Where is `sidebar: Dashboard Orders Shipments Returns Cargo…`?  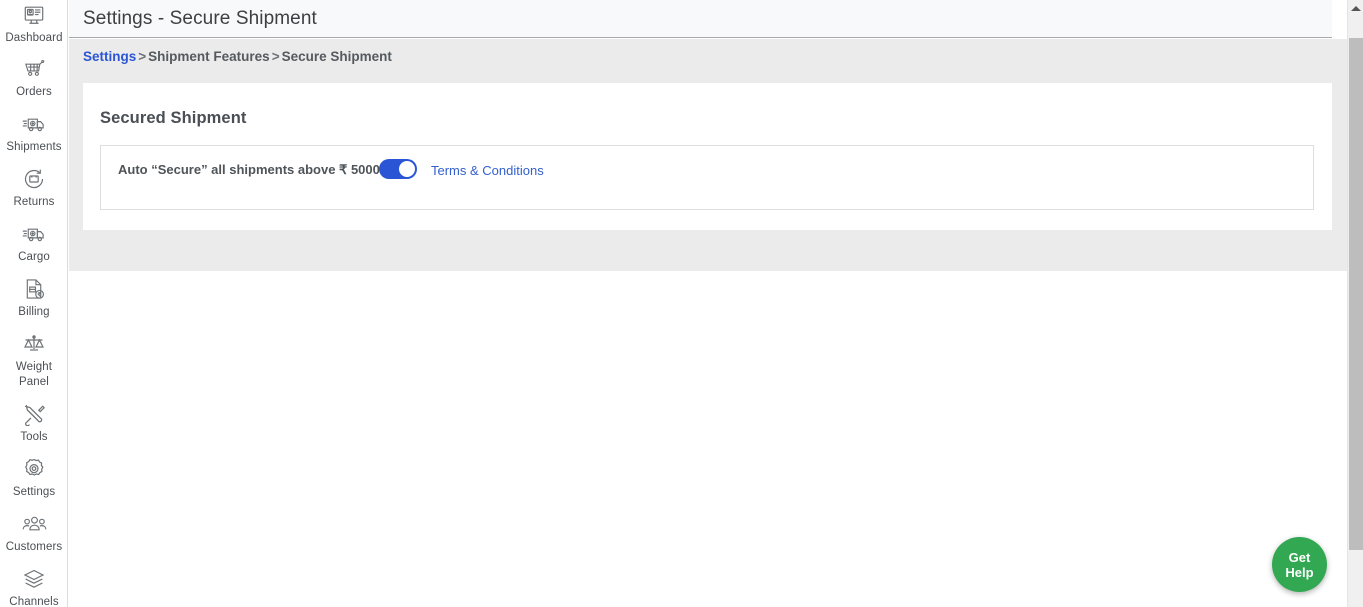
sidebar: Dashboard Orders Shipments Returns Cargo… is located at coordinates (34, 303).